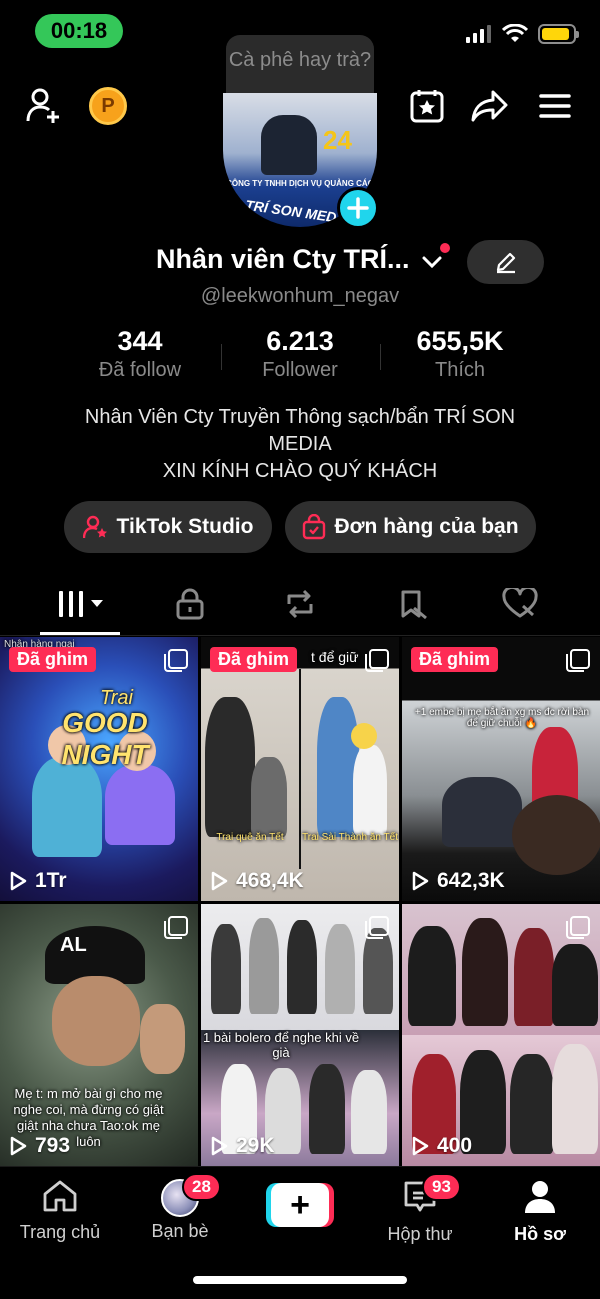 This screenshot has height=1299, width=600. What do you see at coordinates (427, 106) in the screenshot?
I see `calendar-button` at bounding box center [427, 106].